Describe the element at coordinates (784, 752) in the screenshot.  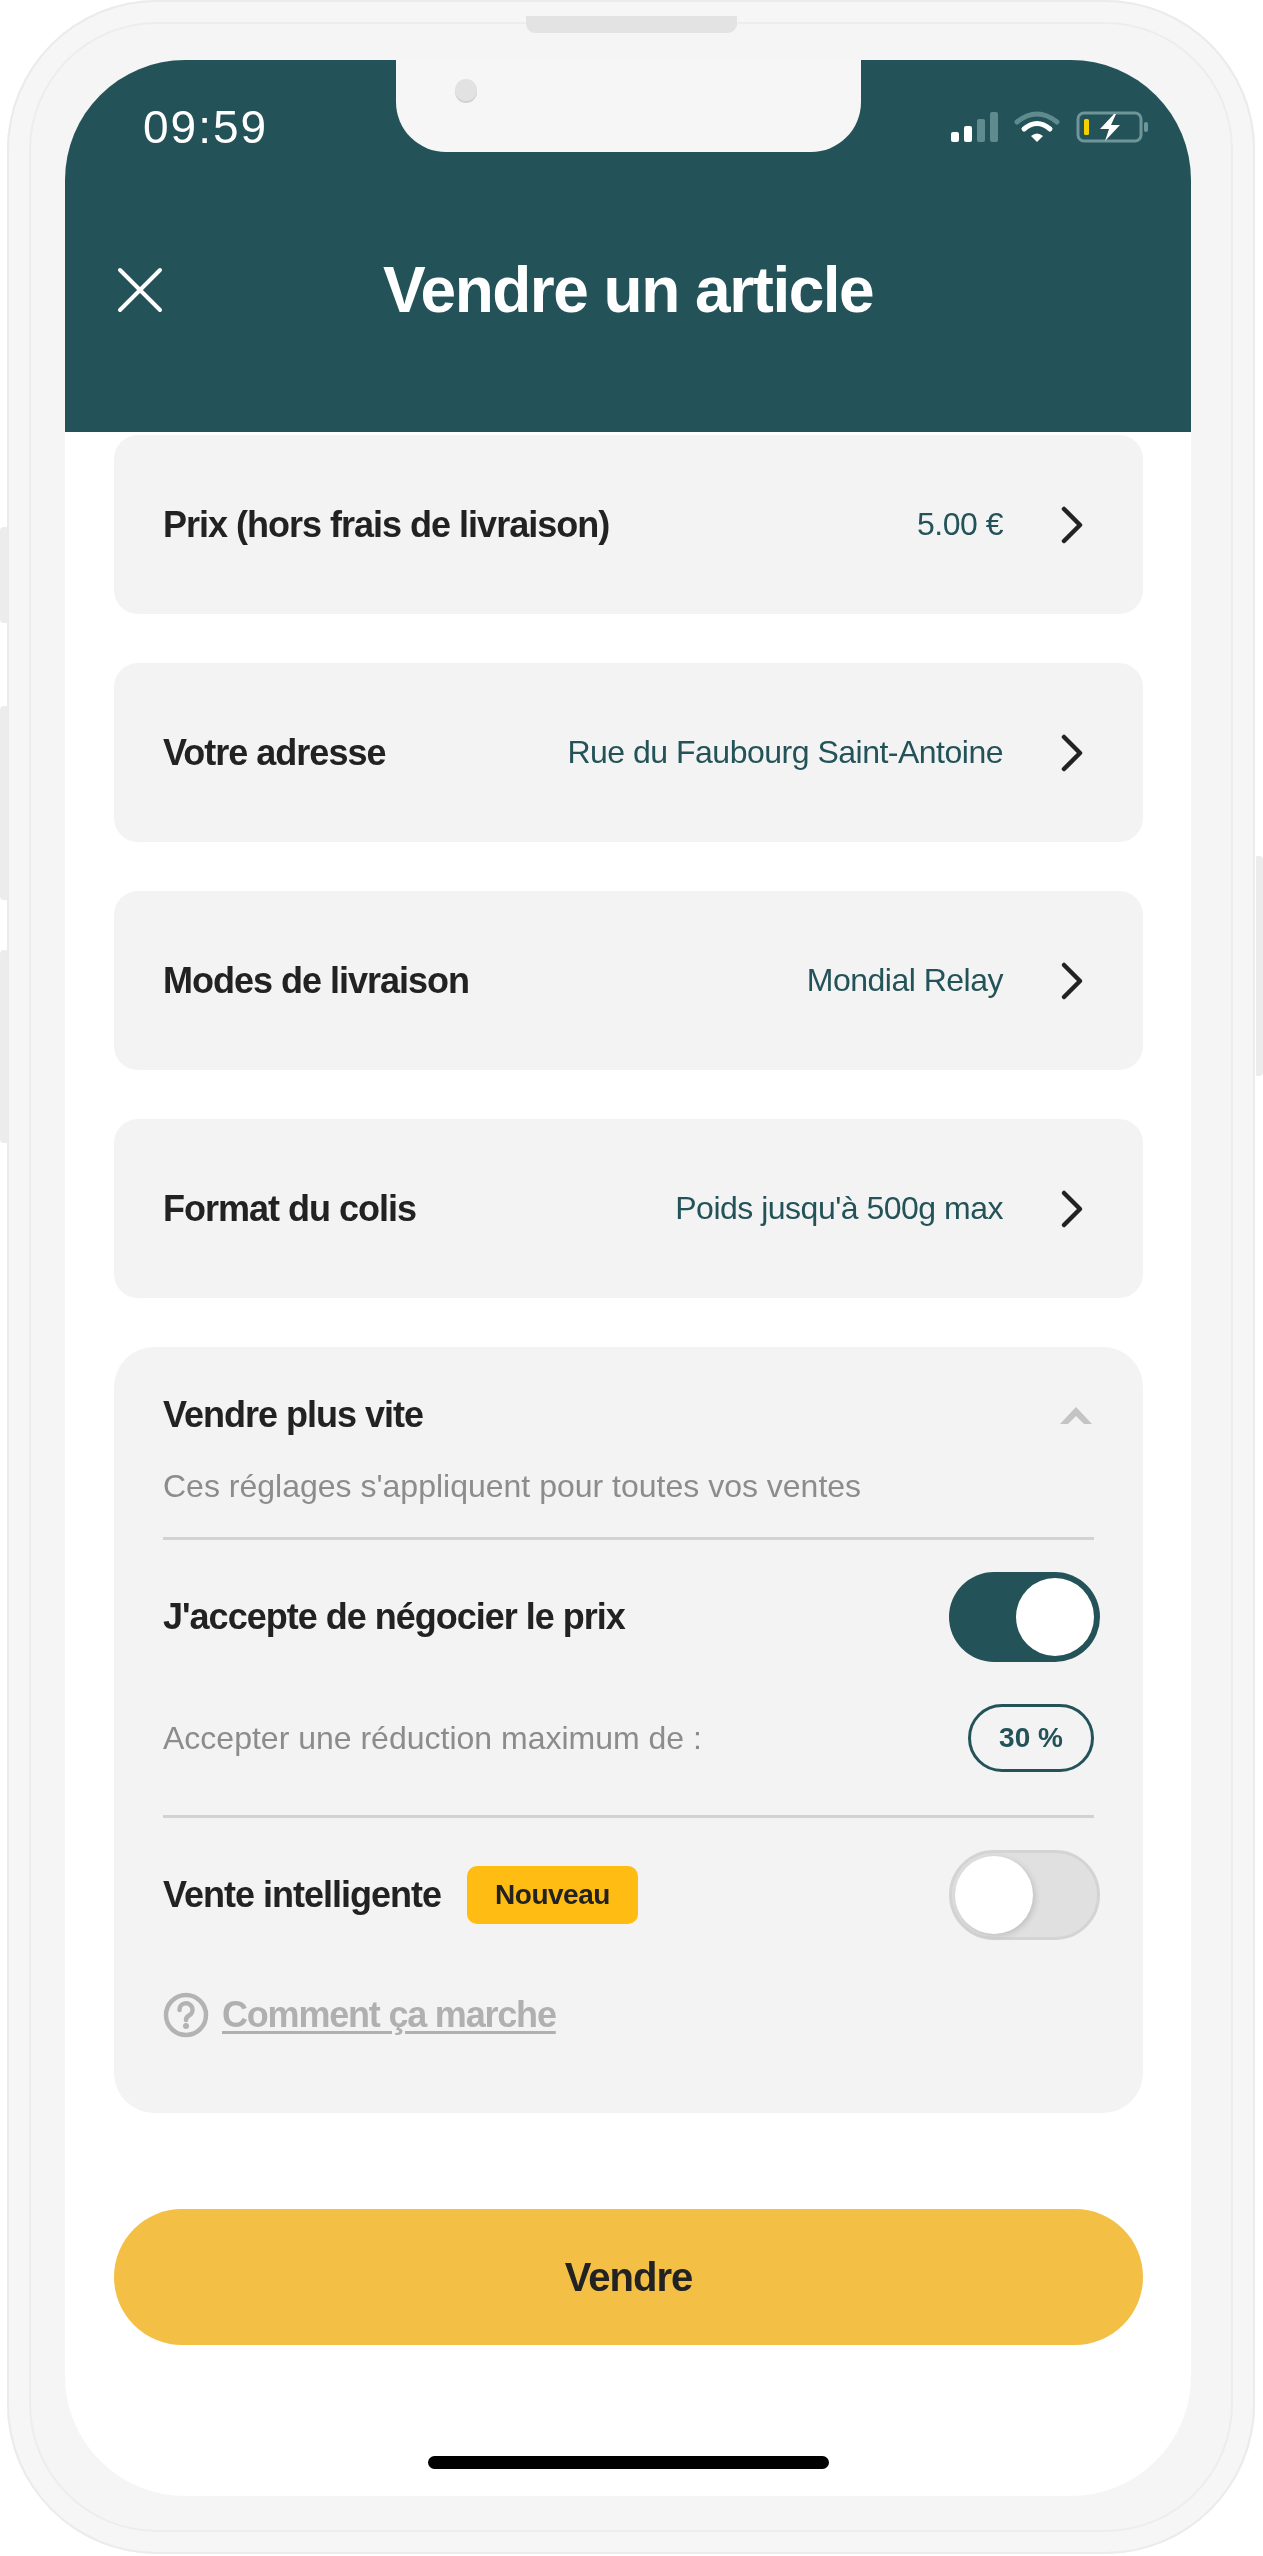
I see `field-value: Rue du Faubourg Saint-Antoine` at that location.